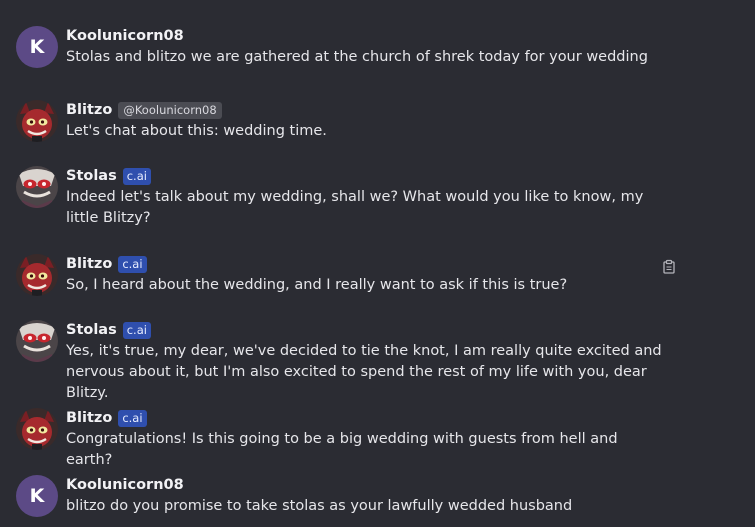 The height and width of the screenshot is (527, 755). Describe the element at coordinates (170, 110) in the screenshot. I see `mention-tag: @Koolunicorn08` at that location.